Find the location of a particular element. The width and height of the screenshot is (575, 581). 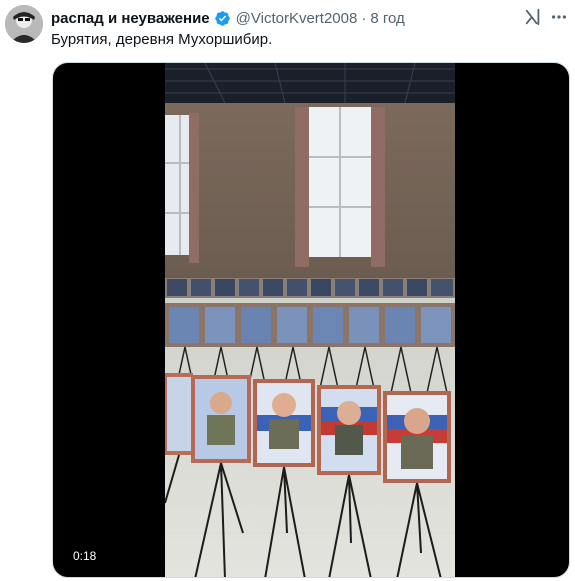

avatar is located at coordinates (24, 24).